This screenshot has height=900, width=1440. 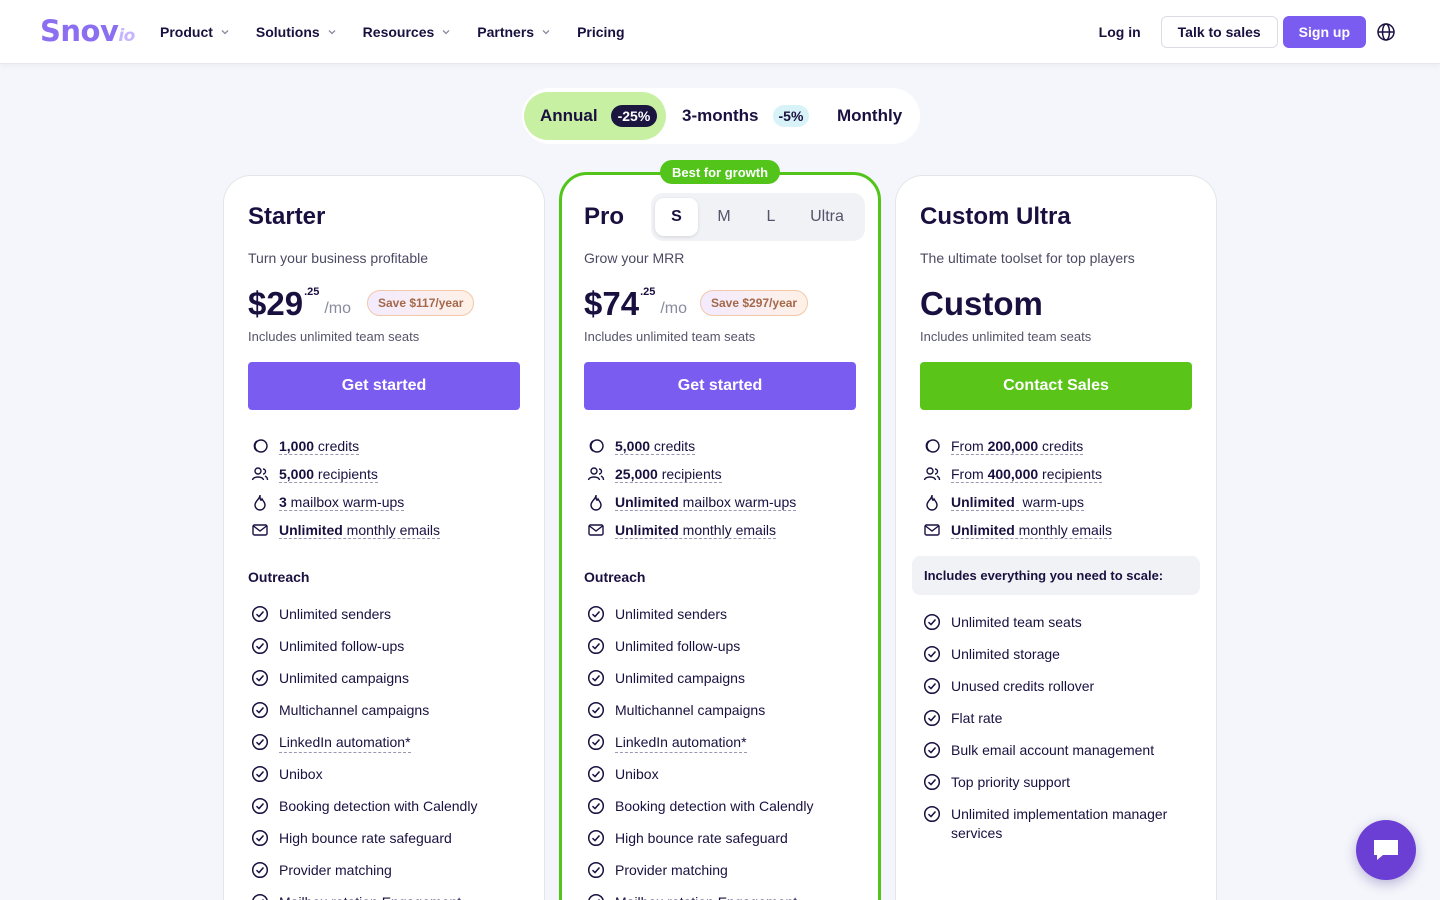 What do you see at coordinates (714, 743) in the screenshot?
I see `feature-item: LinkedIn automation*` at bounding box center [714, 743].